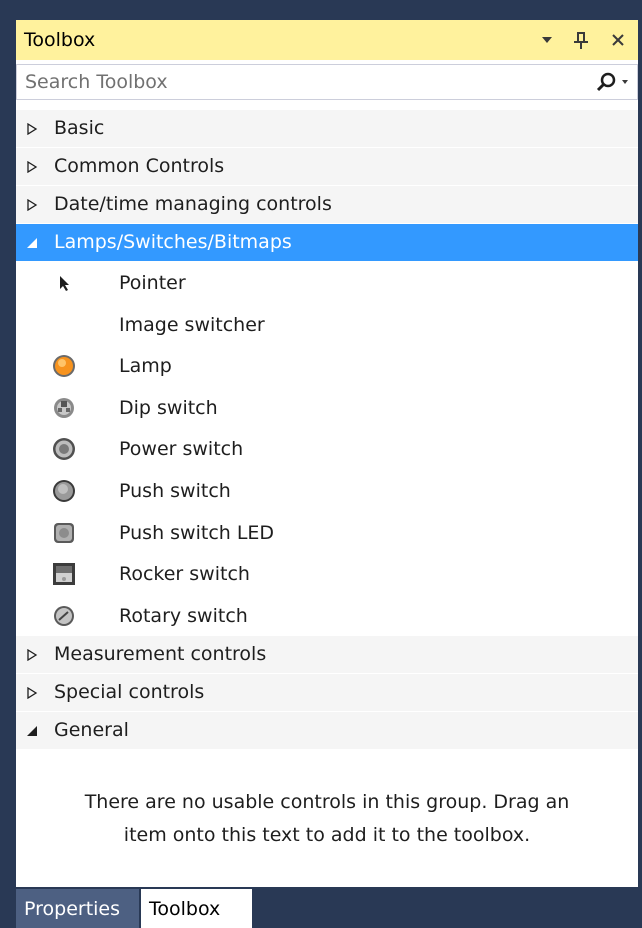  I want to click on rotary-switch-icon, so click(64, 616).